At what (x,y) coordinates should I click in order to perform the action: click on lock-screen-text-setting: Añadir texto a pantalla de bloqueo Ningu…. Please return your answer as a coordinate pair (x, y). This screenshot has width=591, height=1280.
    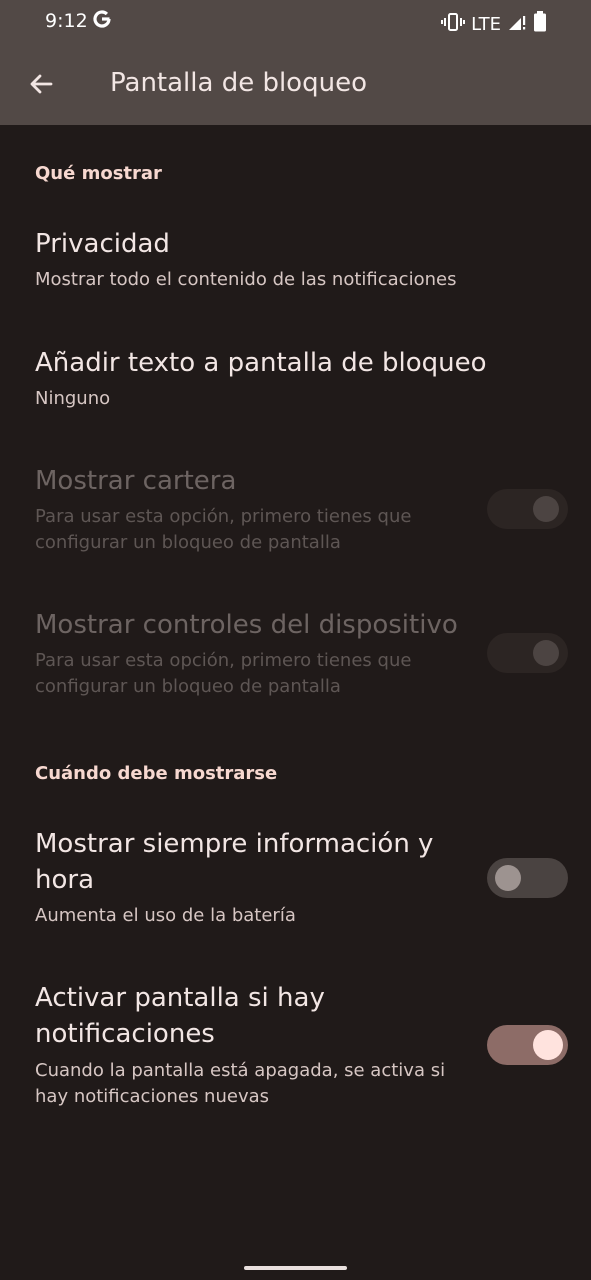
    Looking at the image, I should click on (295, 386).